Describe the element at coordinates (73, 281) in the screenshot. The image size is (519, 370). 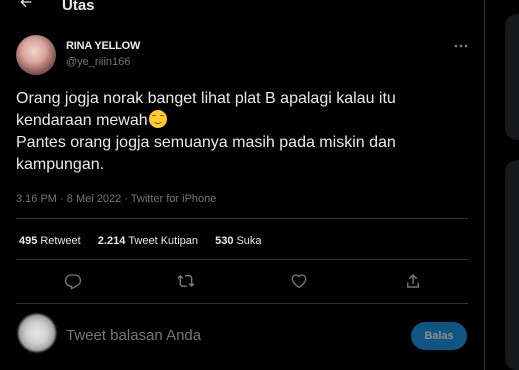
I see `reply-icon` at that location.